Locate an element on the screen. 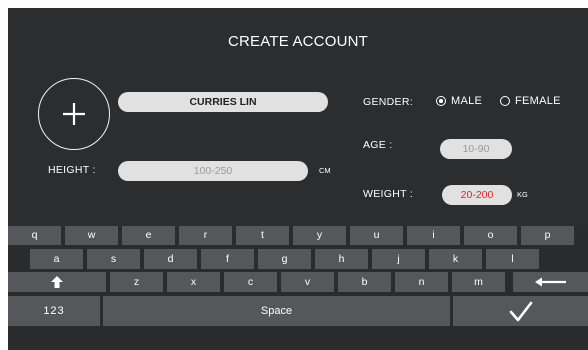 The height and width of the screenshot is (350, 588). space-key-label: Space is located at coordinates (276, 311).